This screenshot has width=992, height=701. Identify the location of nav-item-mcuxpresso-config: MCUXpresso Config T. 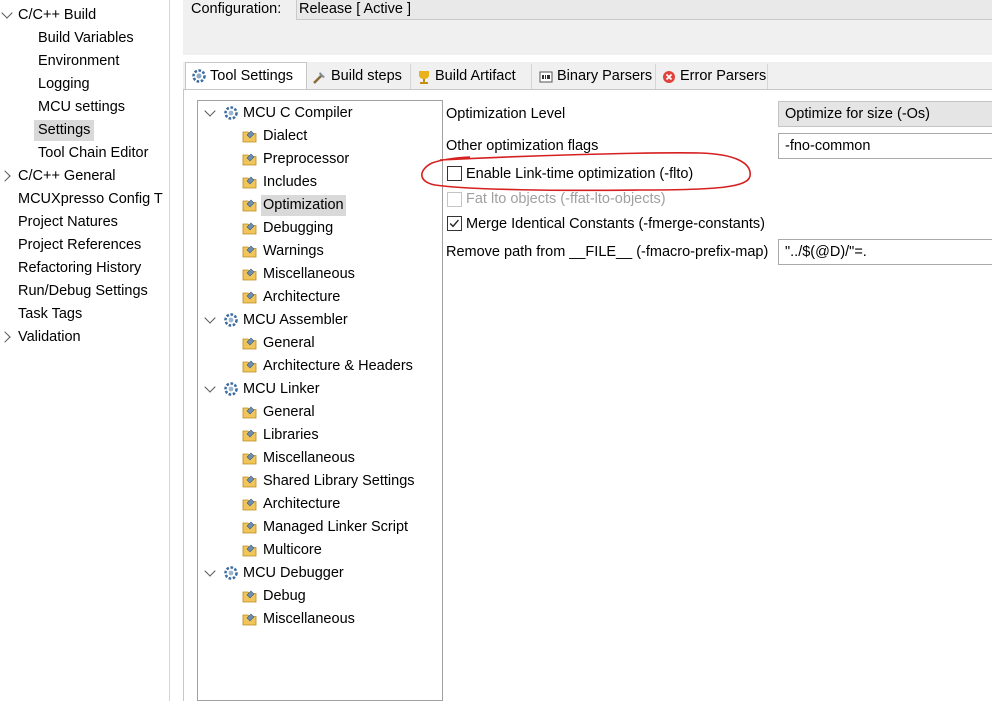
(90, 199).